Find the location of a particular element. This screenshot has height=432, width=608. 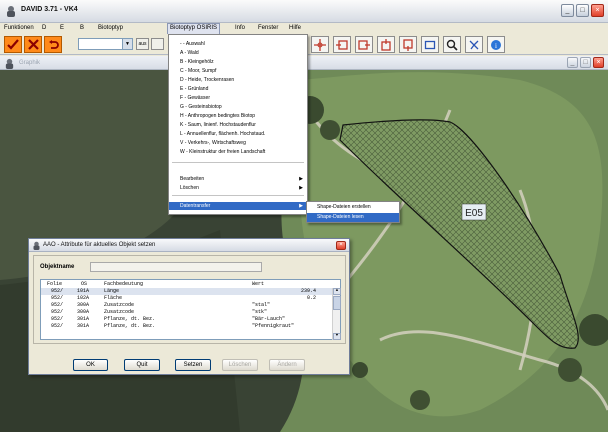

dropdown-item-heide: D - Heide, Trockenrasen is located at coordinates (238, 80).